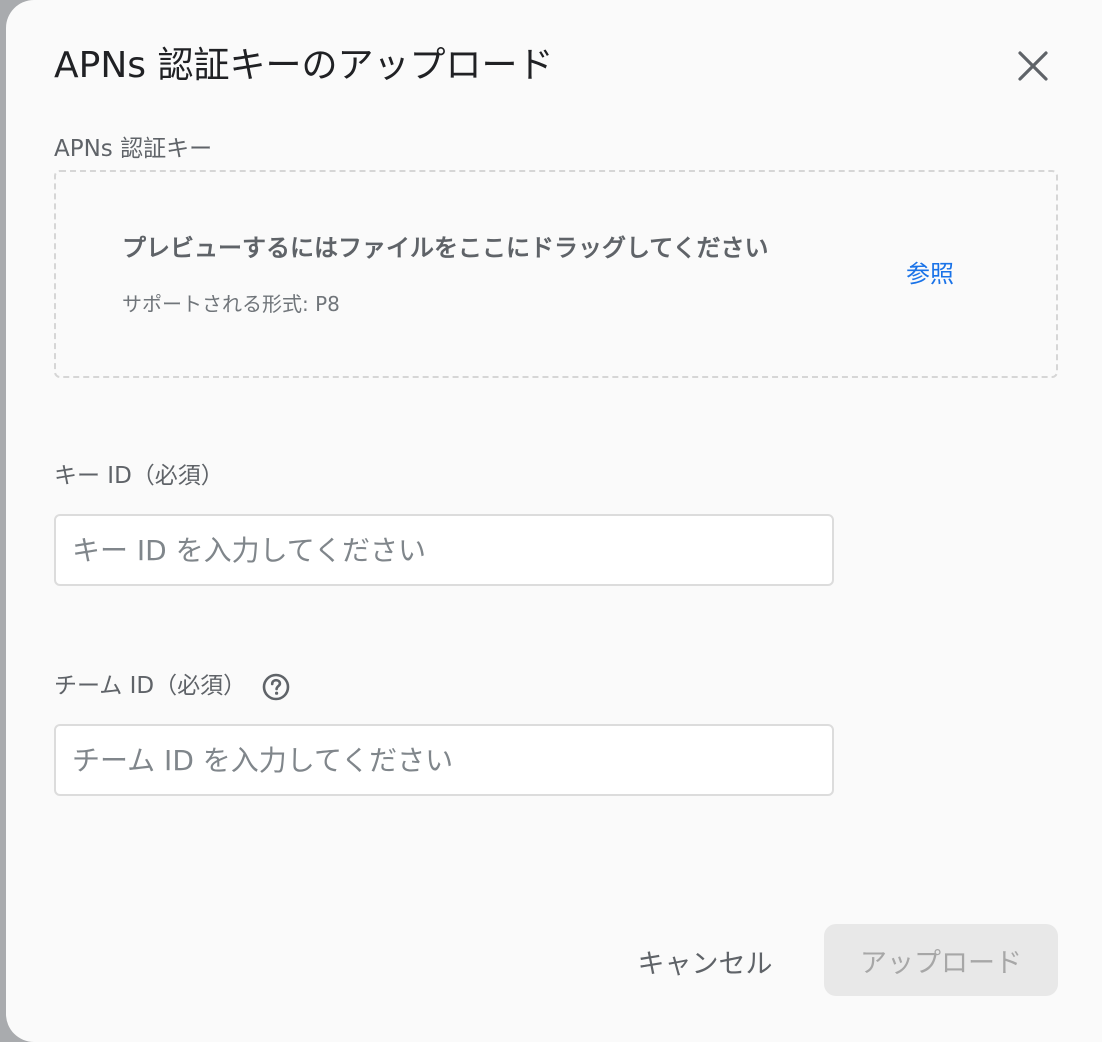  I want to click on supported-formats: サポートされる形式: P8, so click(231, 304).